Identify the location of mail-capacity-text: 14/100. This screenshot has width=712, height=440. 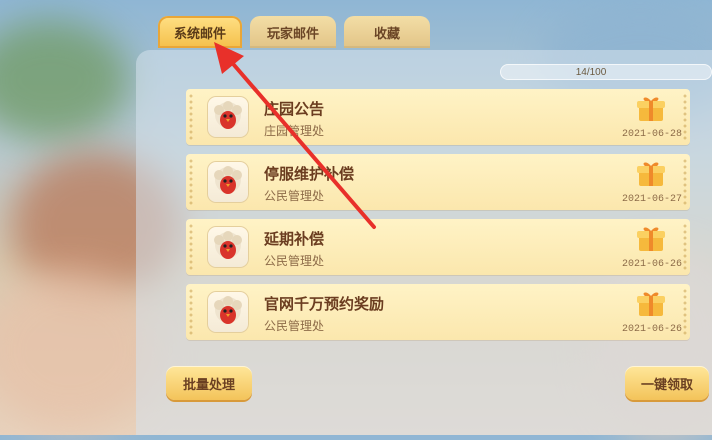
(591, 72).